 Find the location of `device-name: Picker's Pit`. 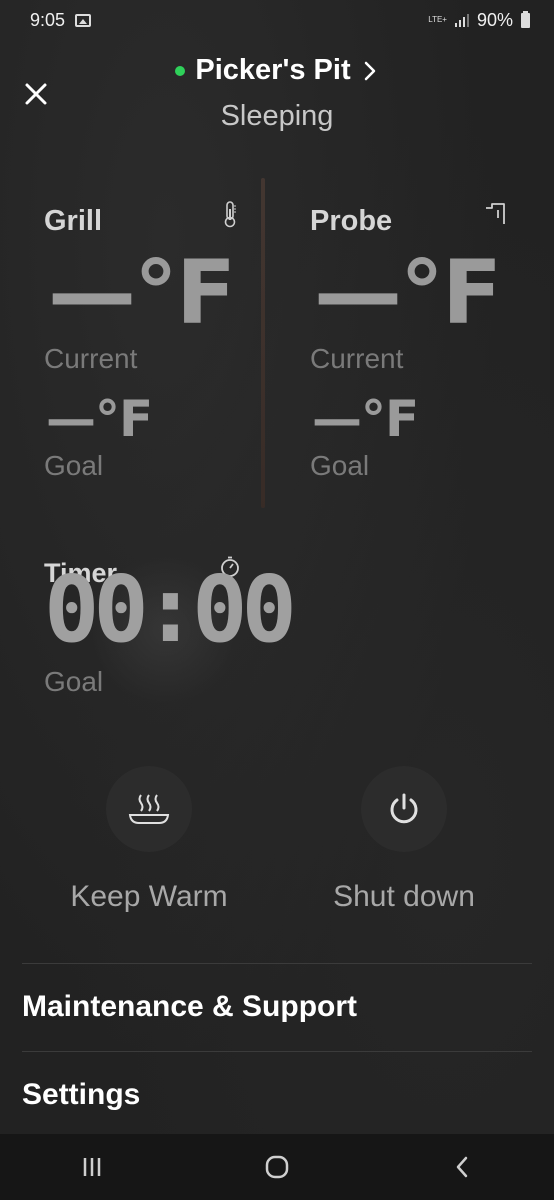

device-name: Picker's Pit is located at coordinates (273, 70).